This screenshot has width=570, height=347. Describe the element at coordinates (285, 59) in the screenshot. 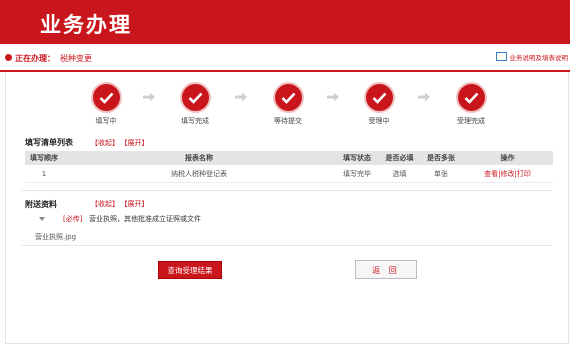

I see `status-bar: 正在办理： 税种变更 业务说明及填表说明` at that location.